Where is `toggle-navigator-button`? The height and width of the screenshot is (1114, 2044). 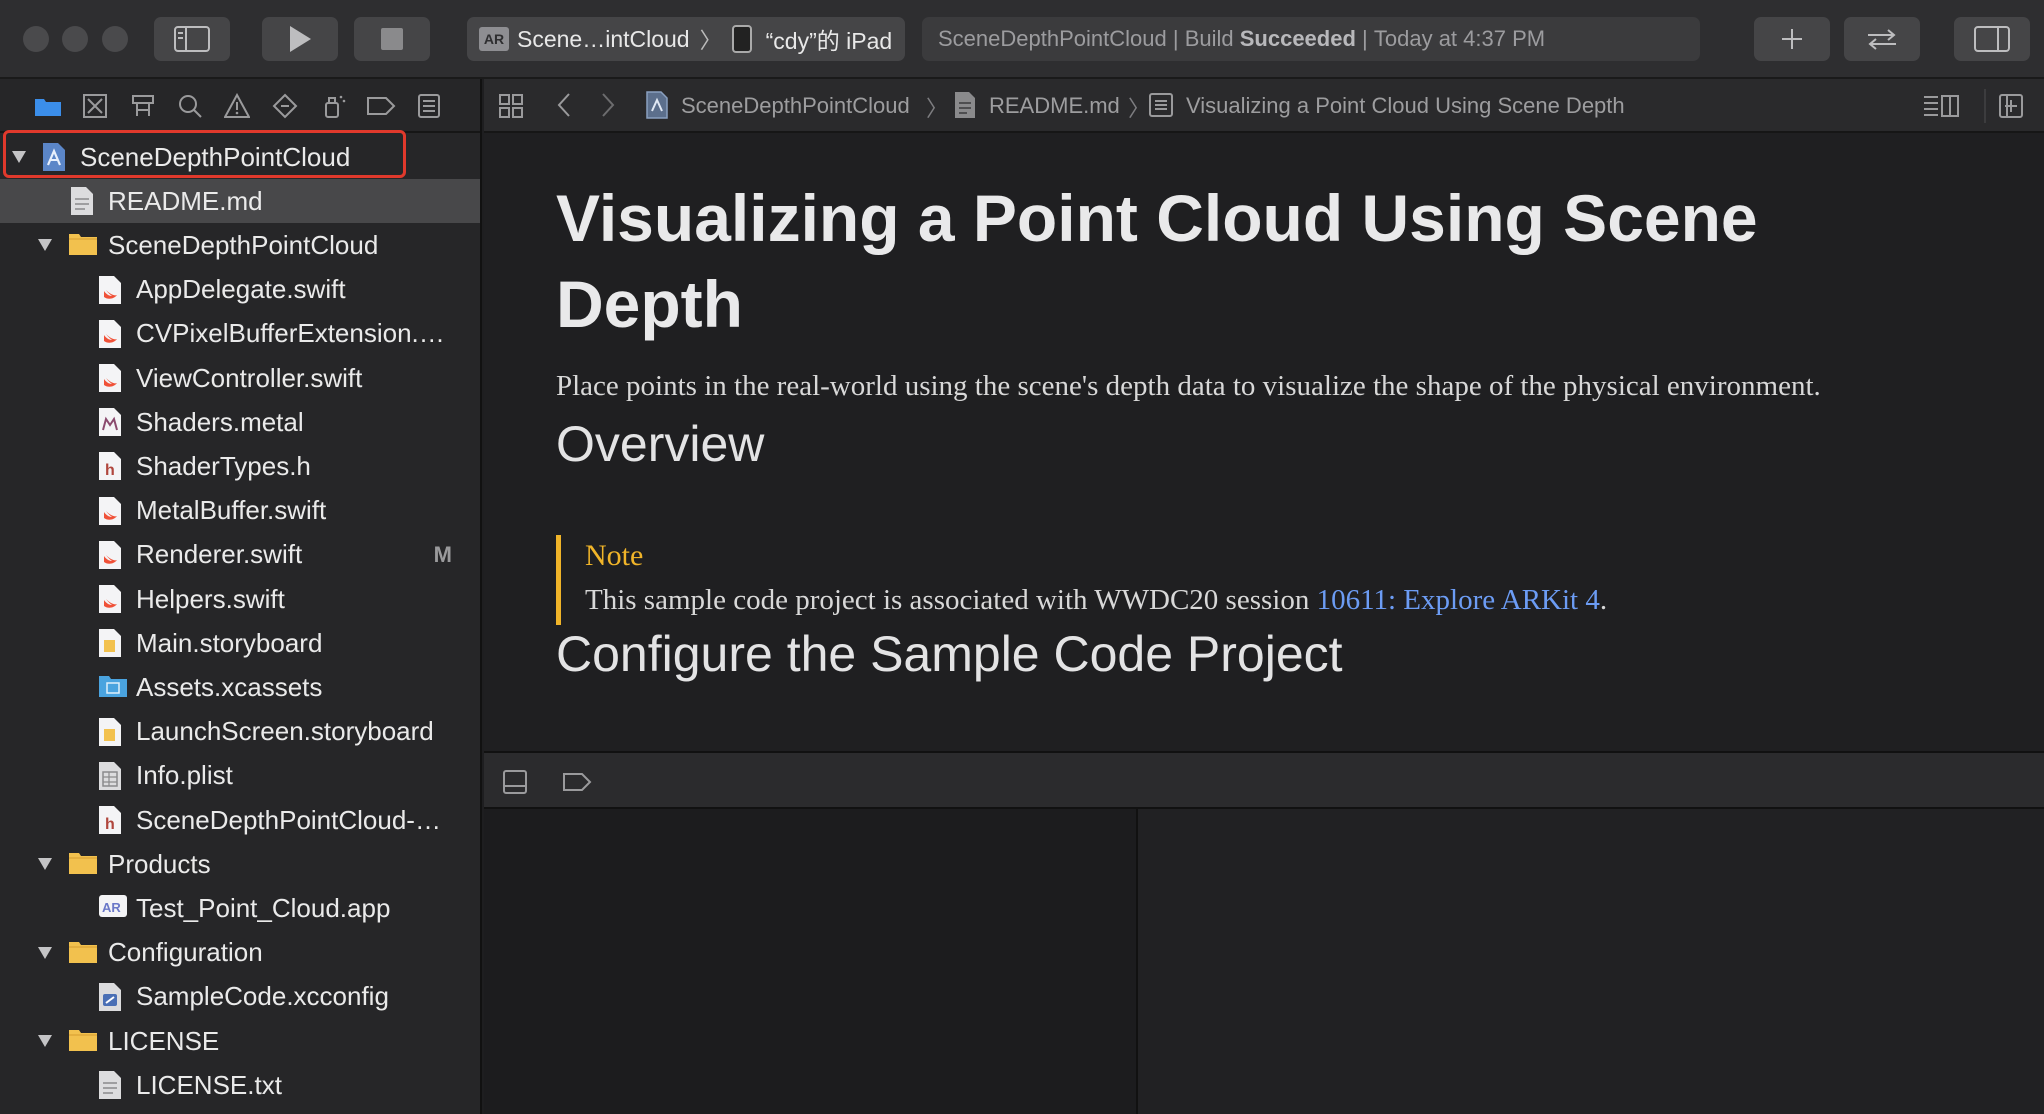 toggle-navigator-button is located at coordinates (192, 39).